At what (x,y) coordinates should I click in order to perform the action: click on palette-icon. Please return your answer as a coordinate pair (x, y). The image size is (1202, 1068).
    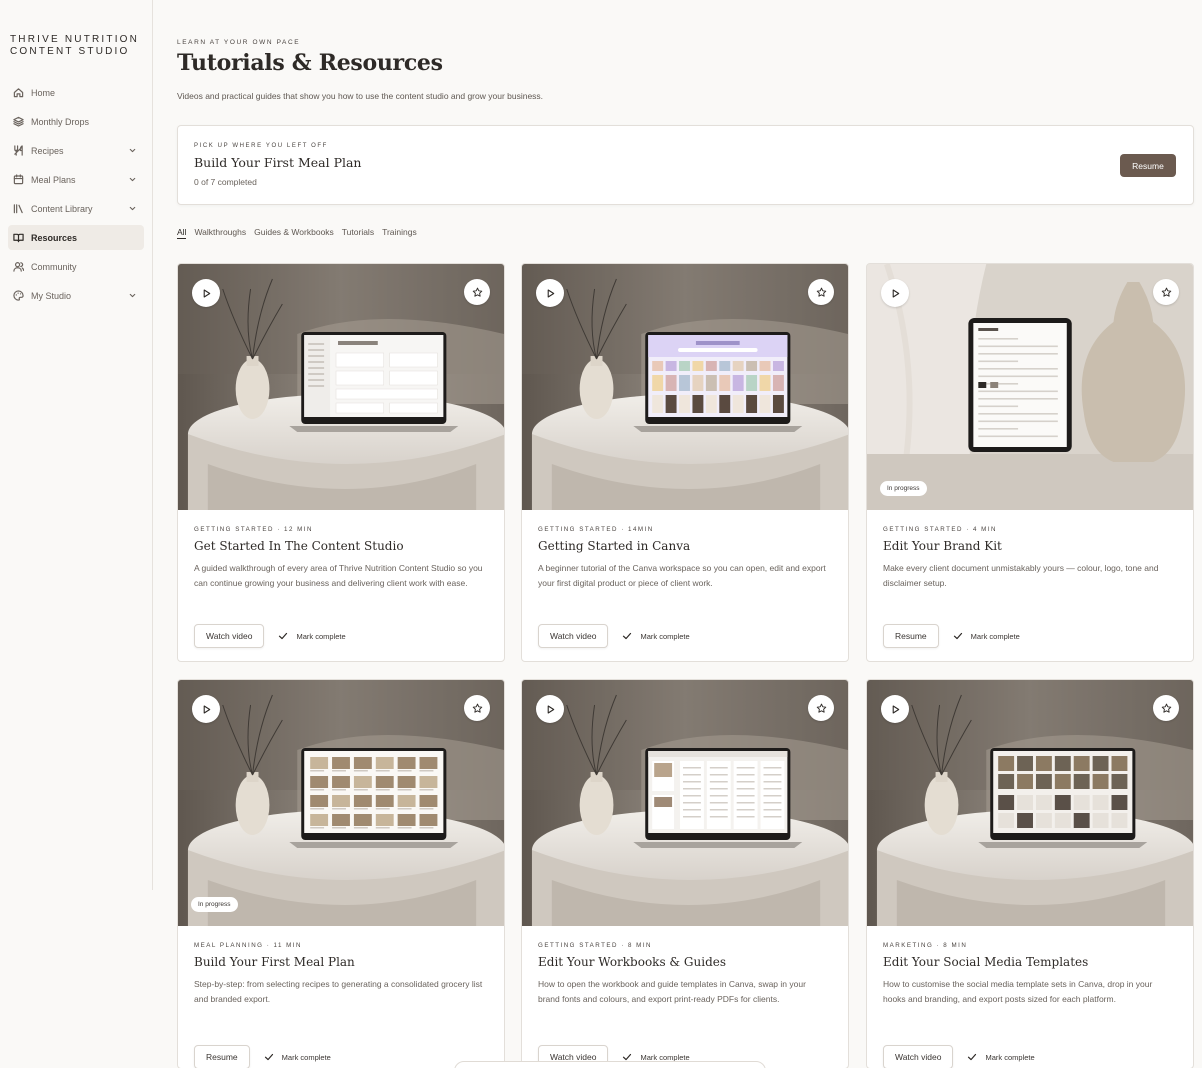
    Looking at the image, I should click on (18, 296).